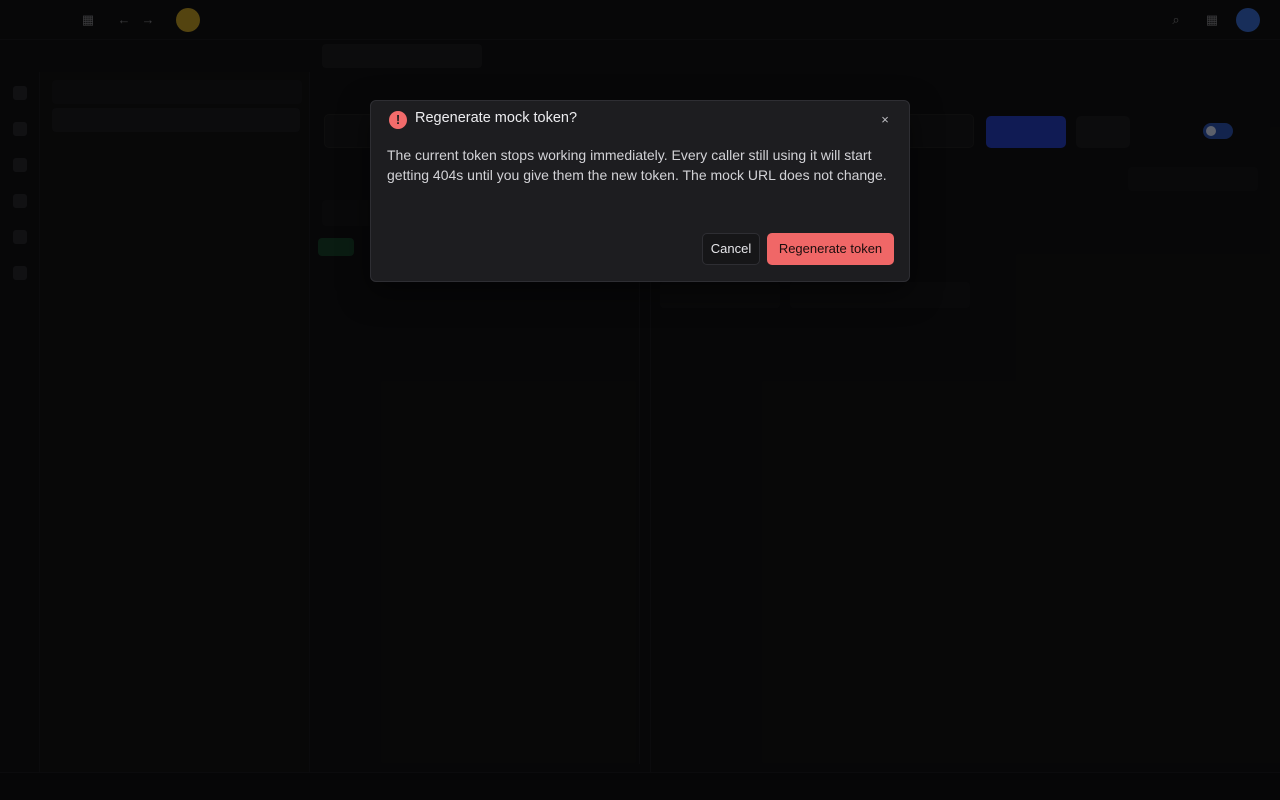 This screenshot has height=800, width=1280. I want to click on close-icon: ×, so click(885, 120).